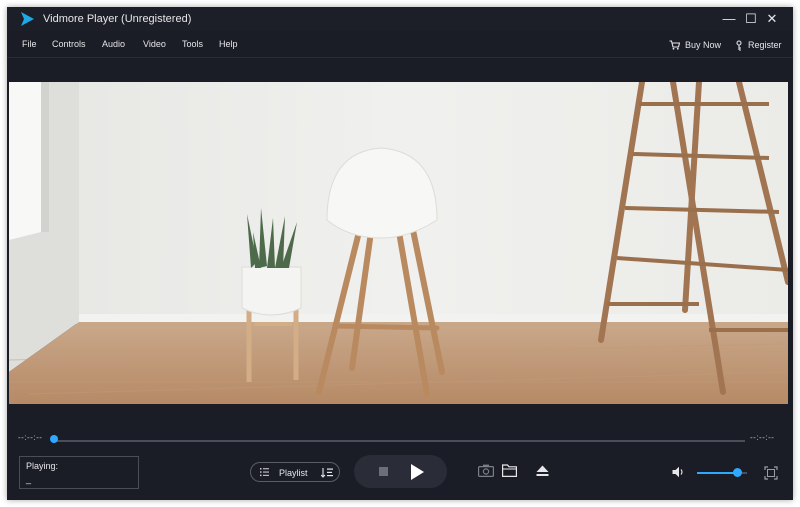 Image resolution: width=800 pixels, height=507 pixels. I want to click on window-title: Vidmore Player (Unregistered), so click(117, 19).